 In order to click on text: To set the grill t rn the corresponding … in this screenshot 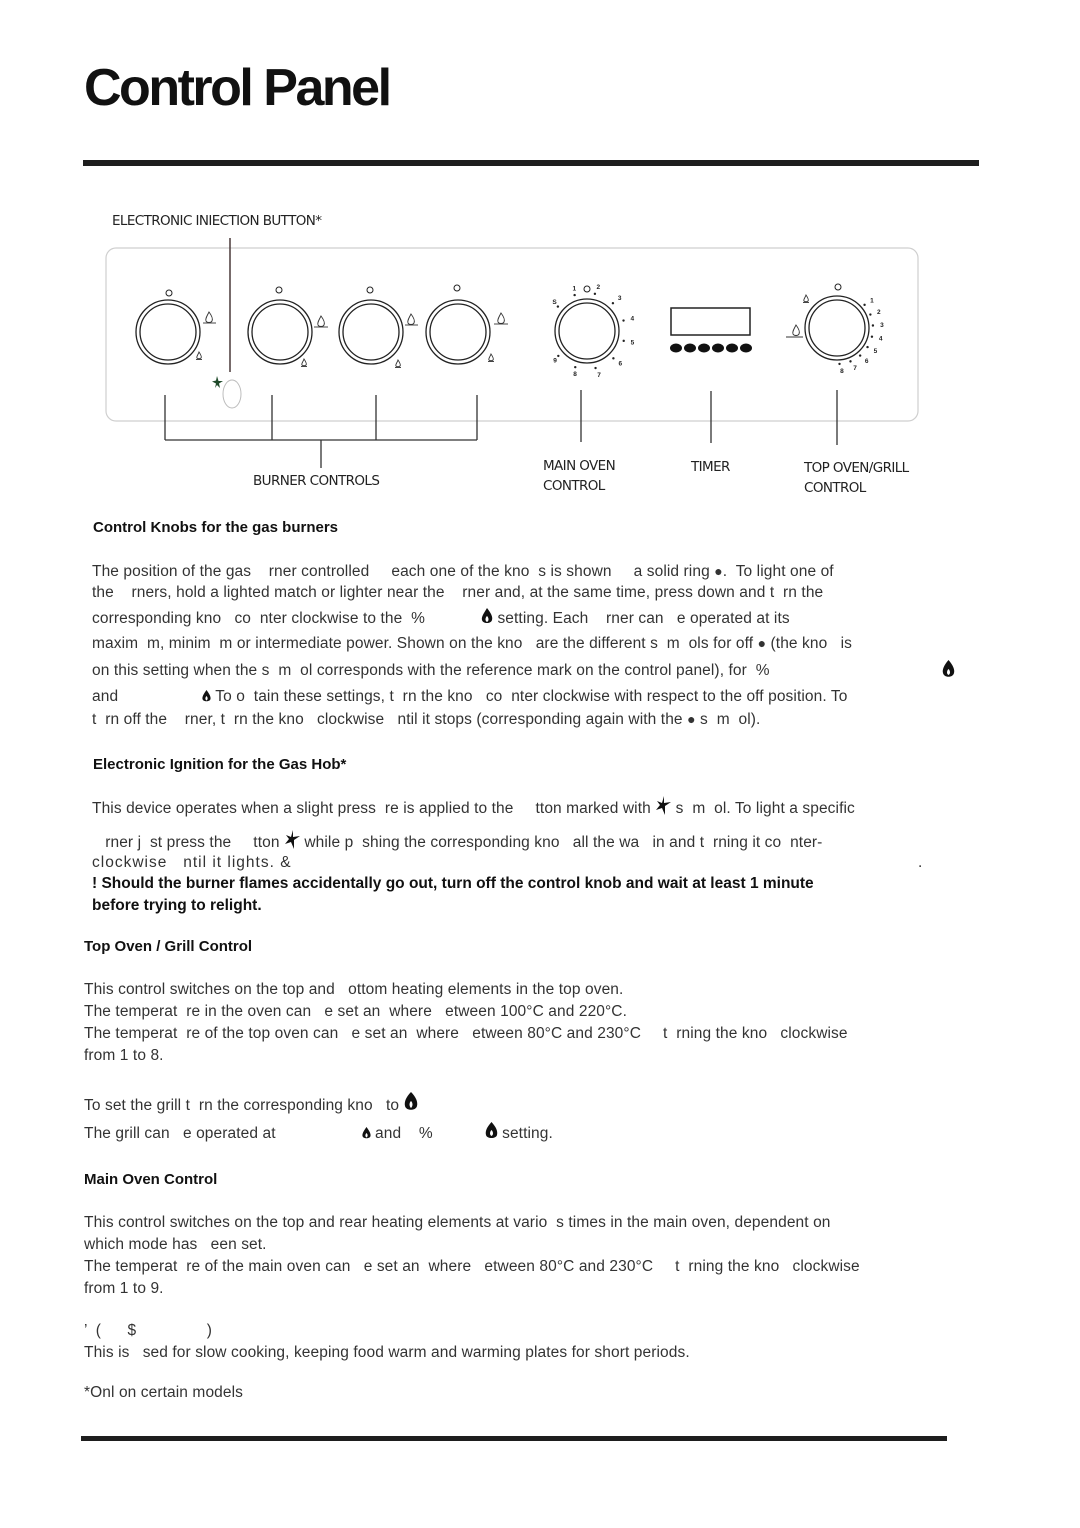, I will do `click(242, 1105)`.